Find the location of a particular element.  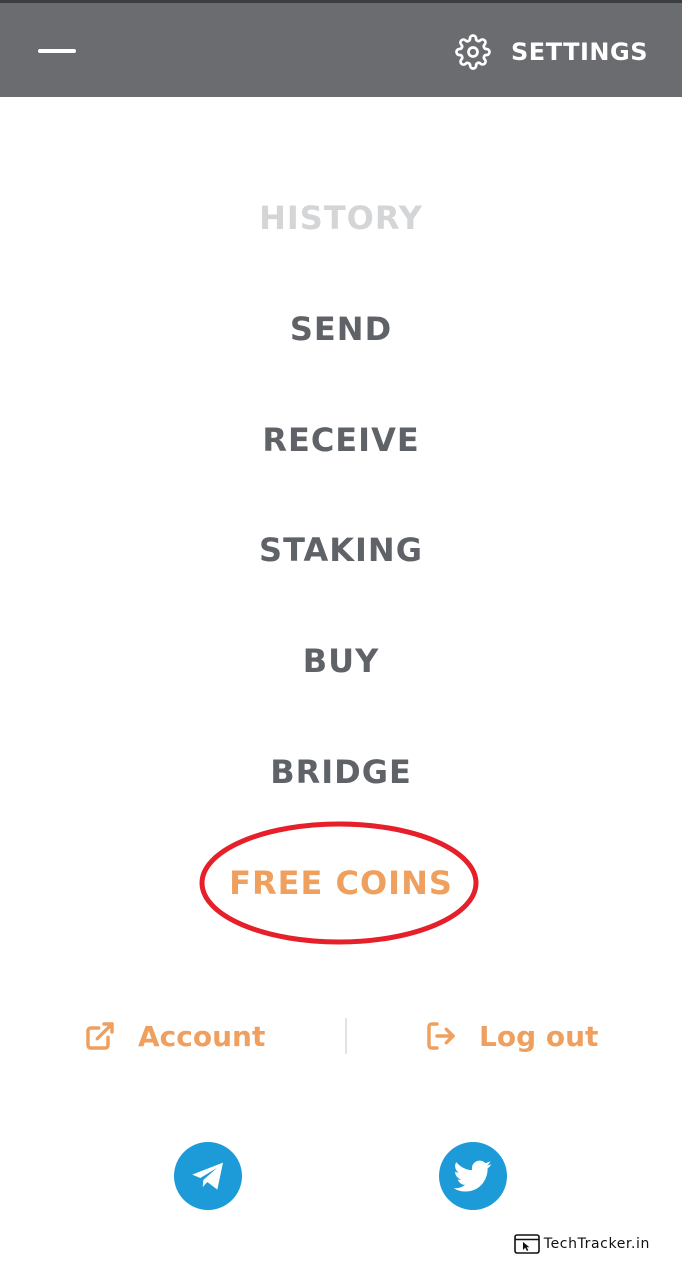

menu-item-receive: RECEIVE is located at coordinates (341, 440).